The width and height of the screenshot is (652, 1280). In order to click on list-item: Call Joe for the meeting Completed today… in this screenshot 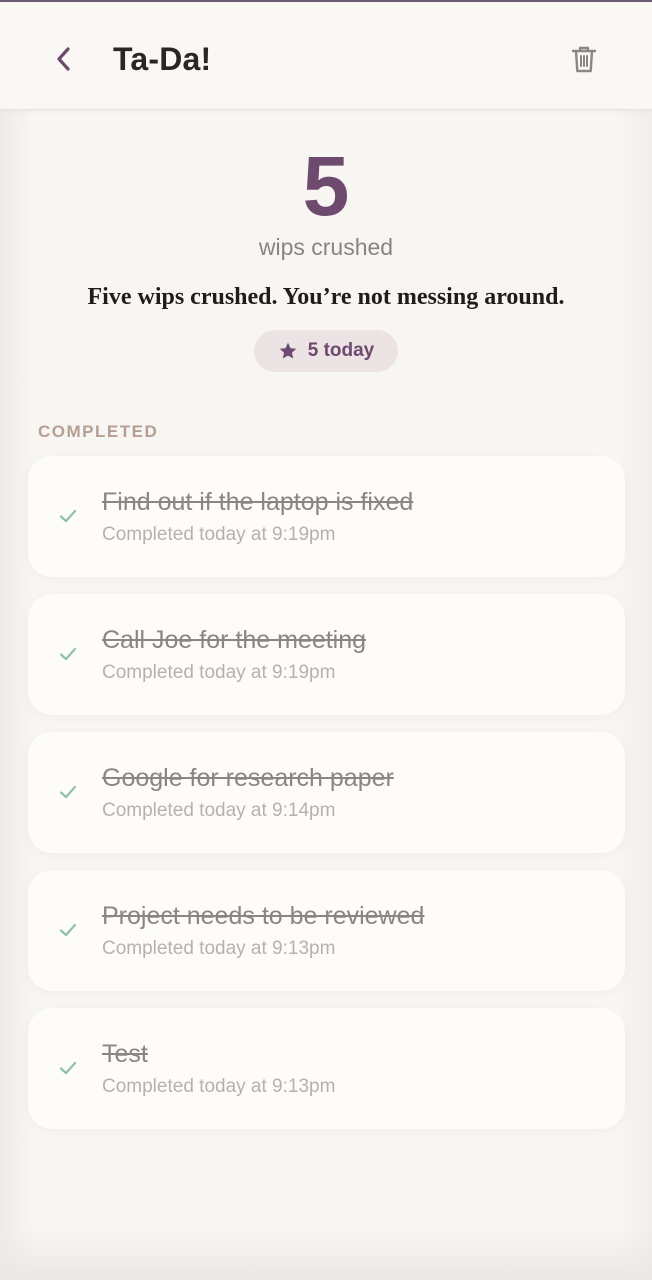, I will do `click(326, 654)`.